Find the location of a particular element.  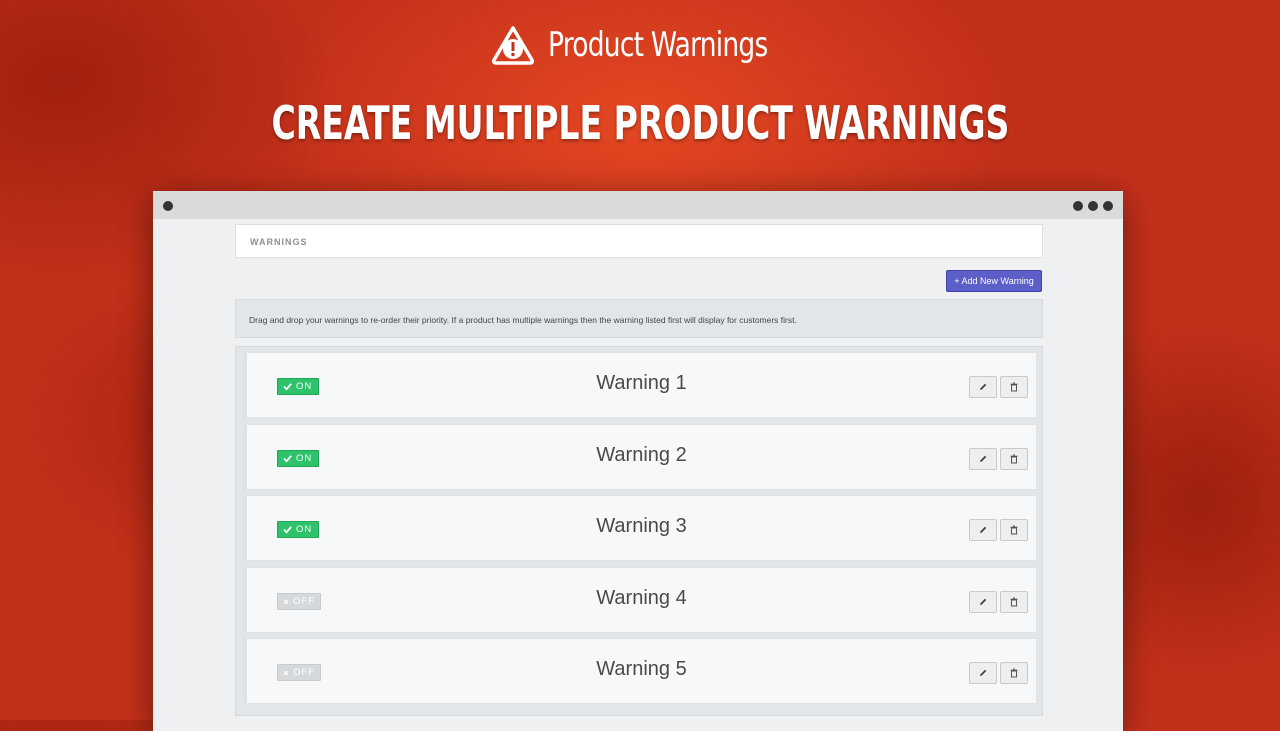

headline-text: CREATE MULTIPLE PRODUCT WARNINGS is located at coordinates (640, 123).